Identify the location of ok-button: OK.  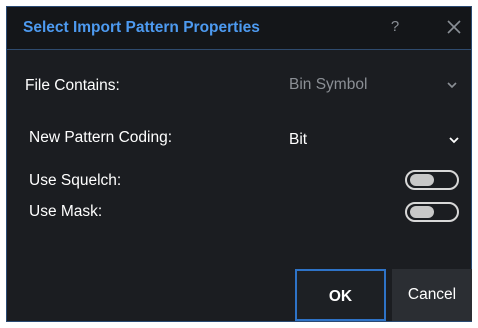
(340, 295).